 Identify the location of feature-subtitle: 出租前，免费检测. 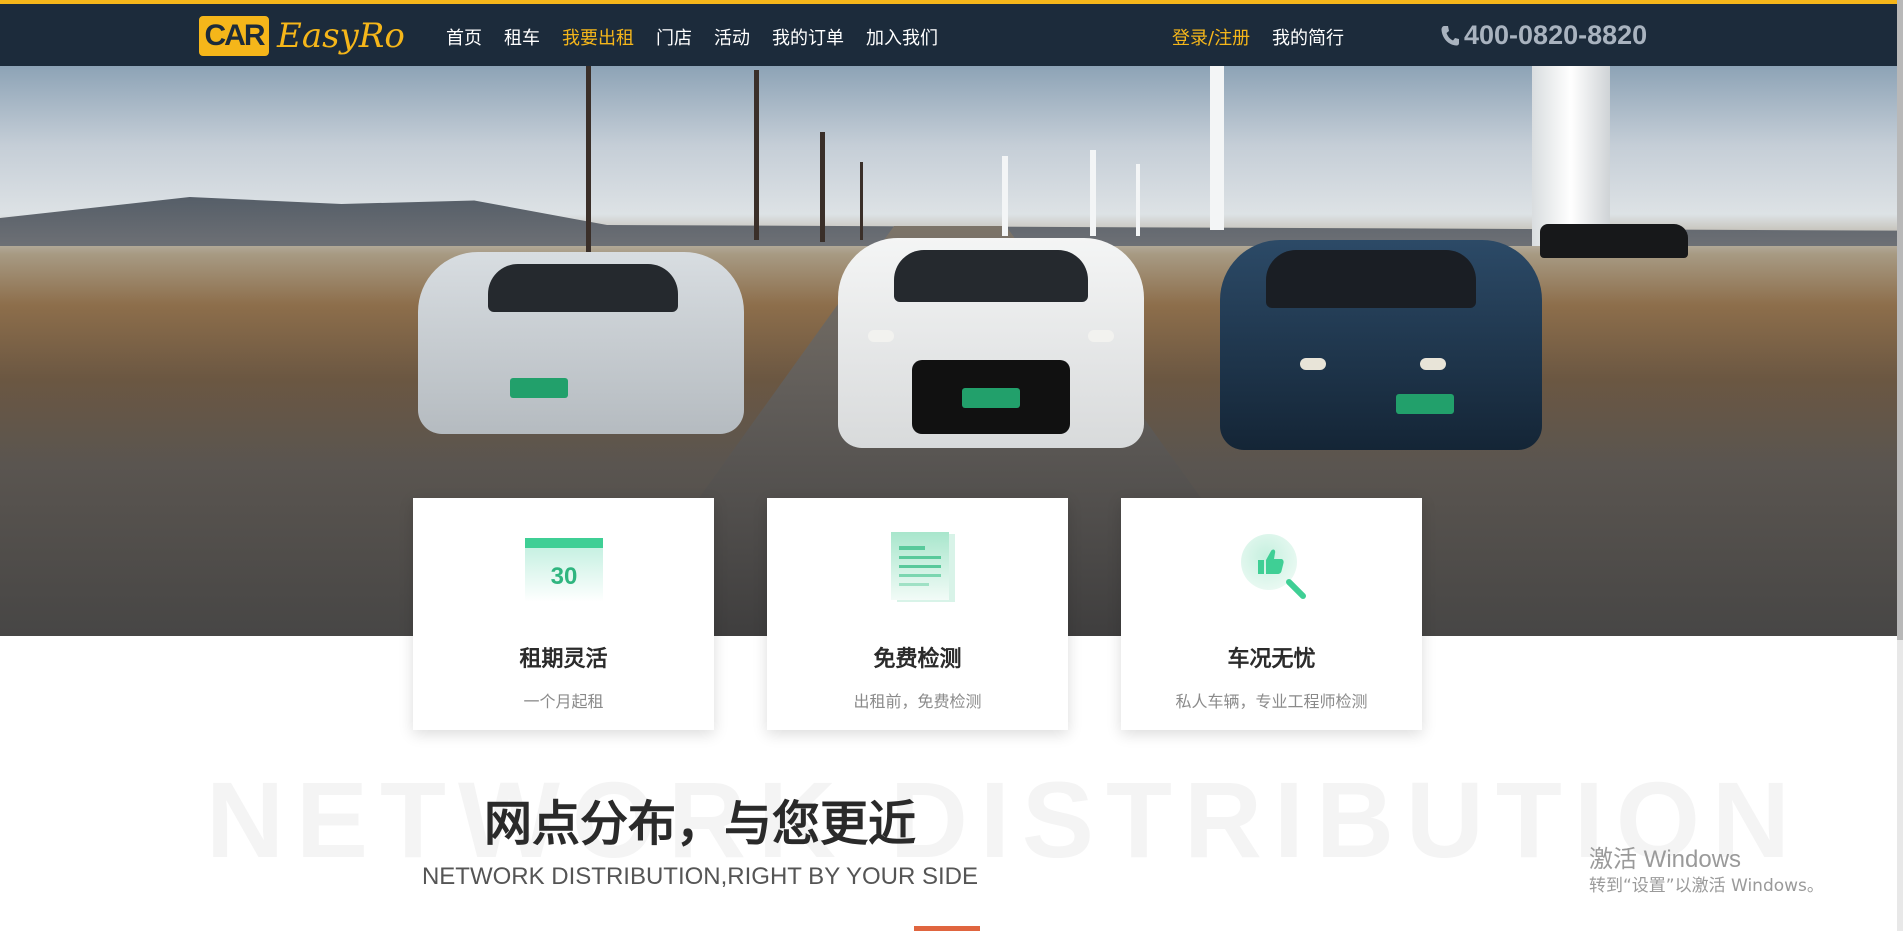
(917, 701).